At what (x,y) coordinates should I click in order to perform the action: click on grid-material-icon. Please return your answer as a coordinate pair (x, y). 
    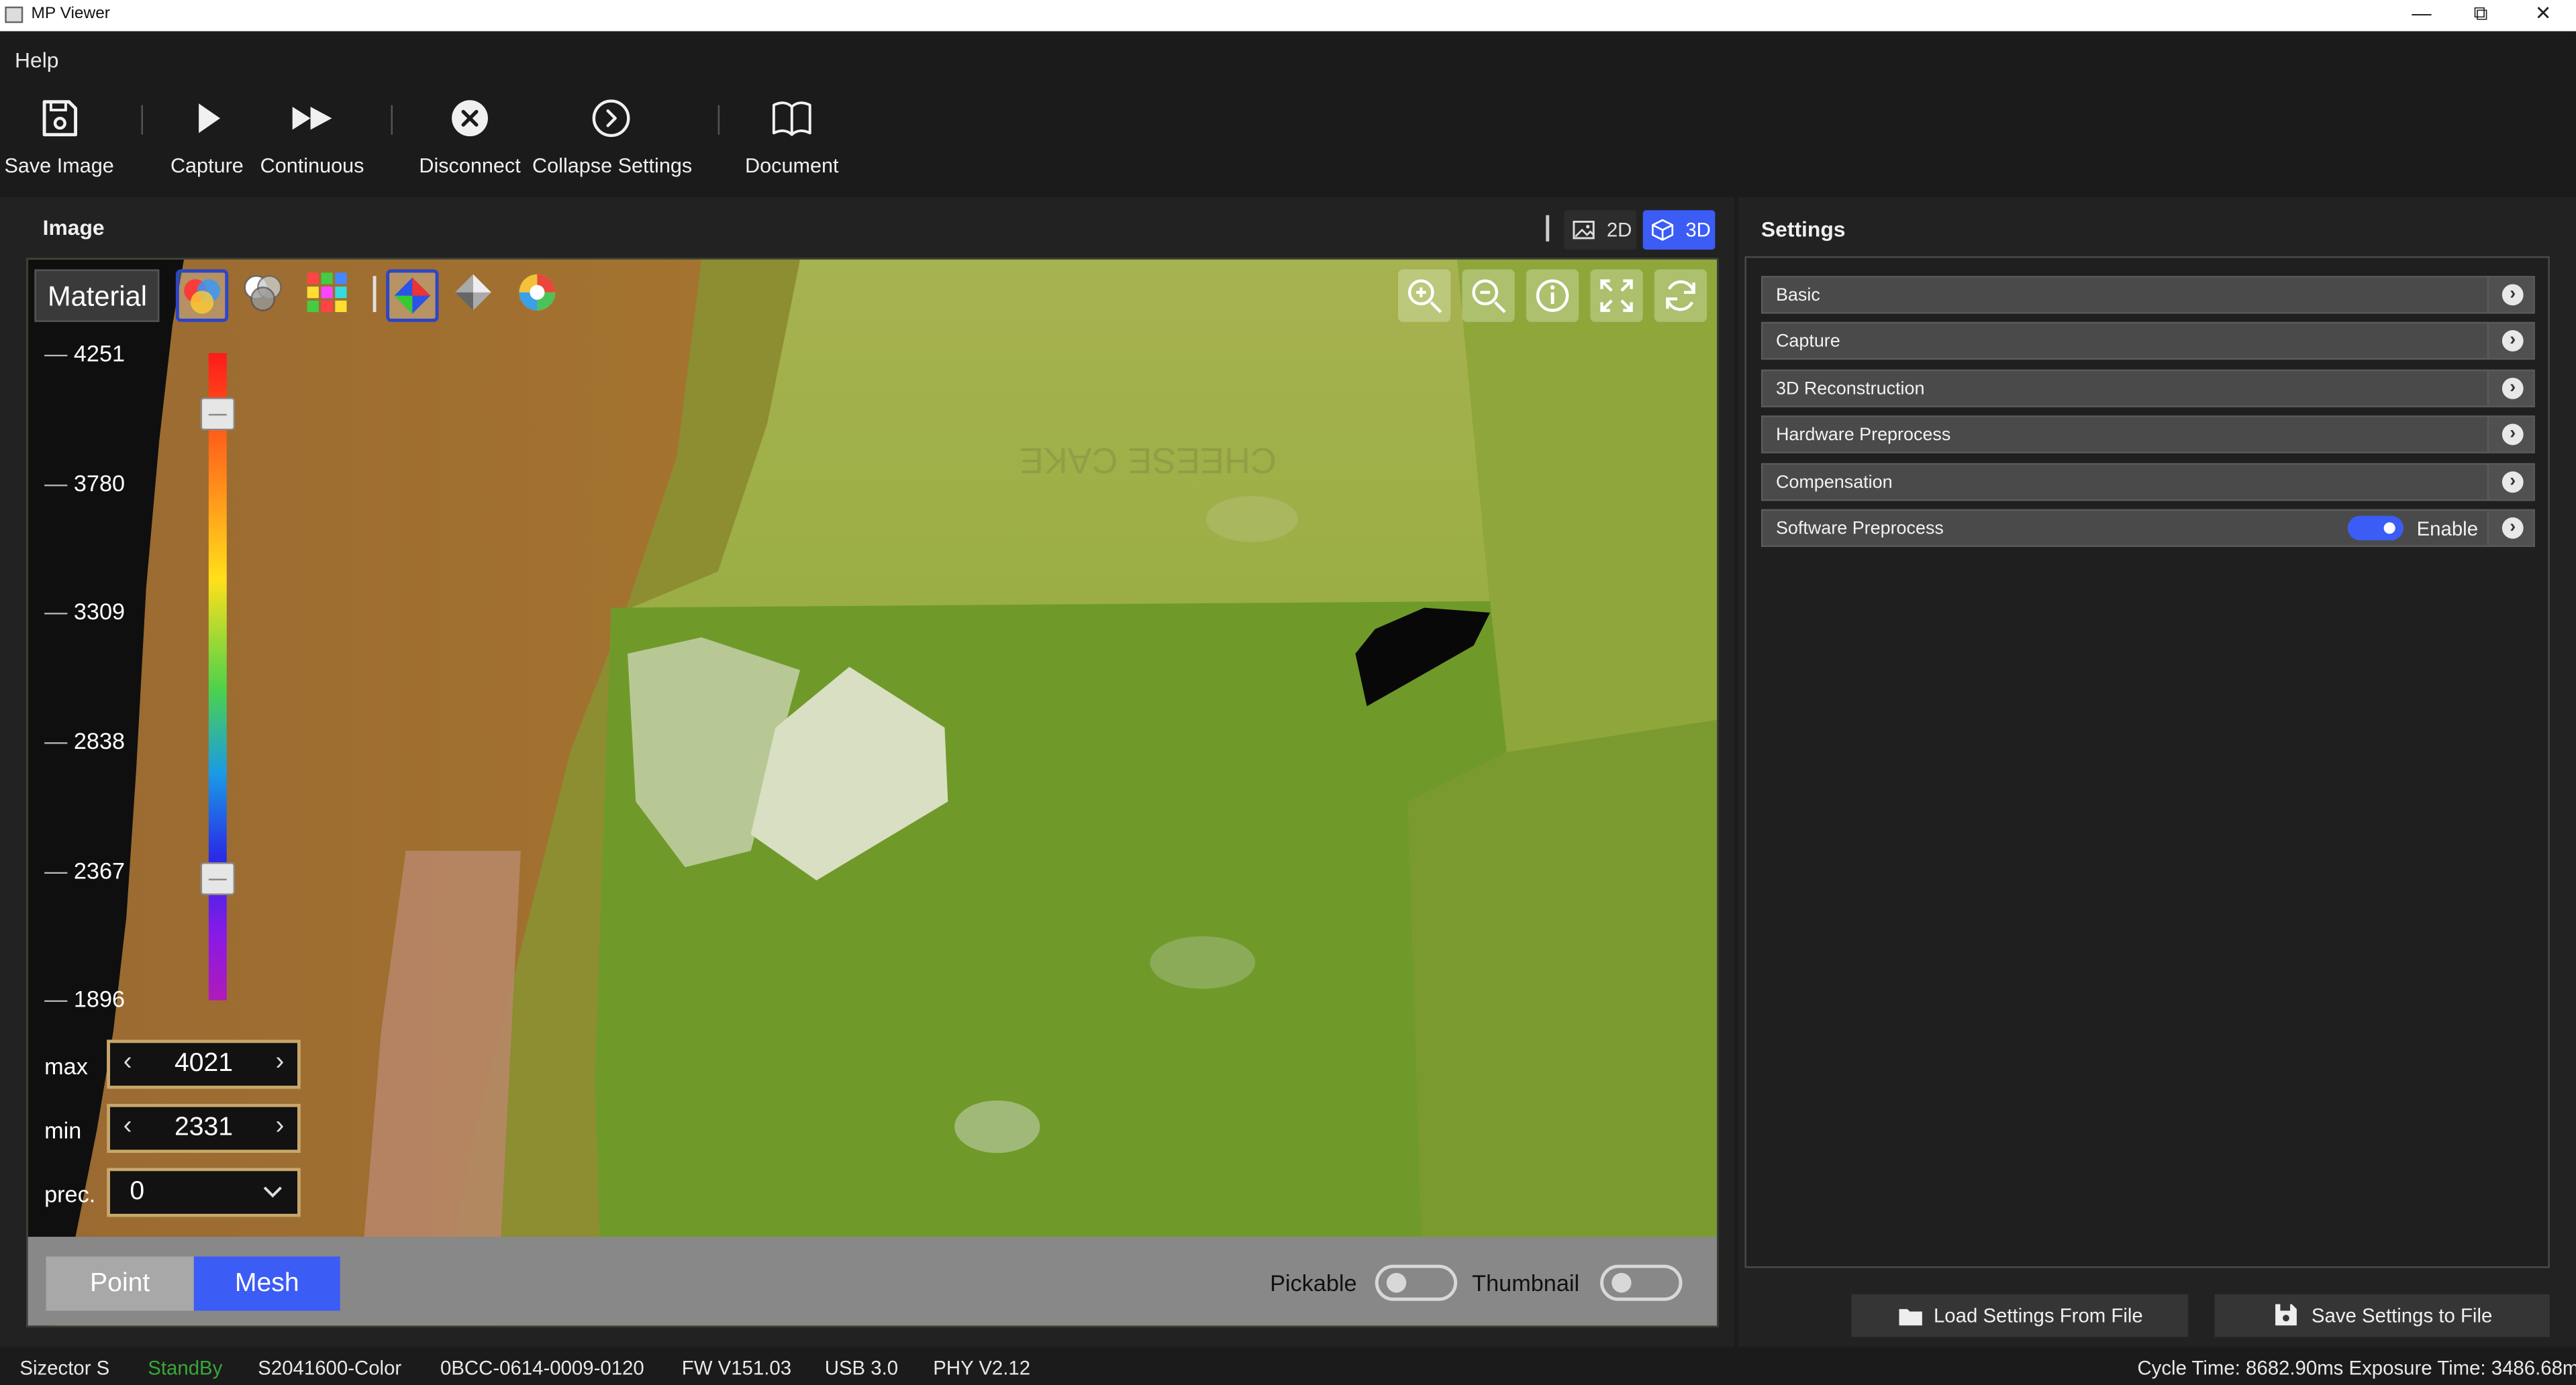
    Looking at the image, I should click on (330, 295).